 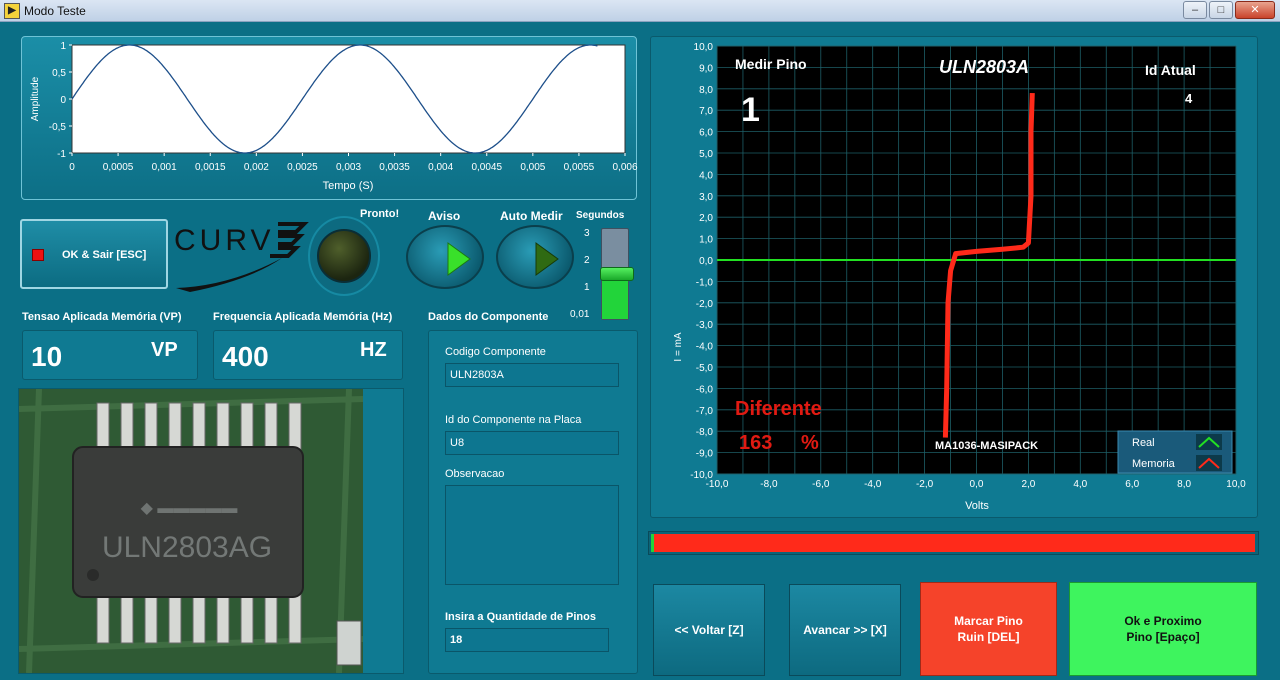 I want to click on curve-y-tick: 0,0, so click(x=706, y=261).